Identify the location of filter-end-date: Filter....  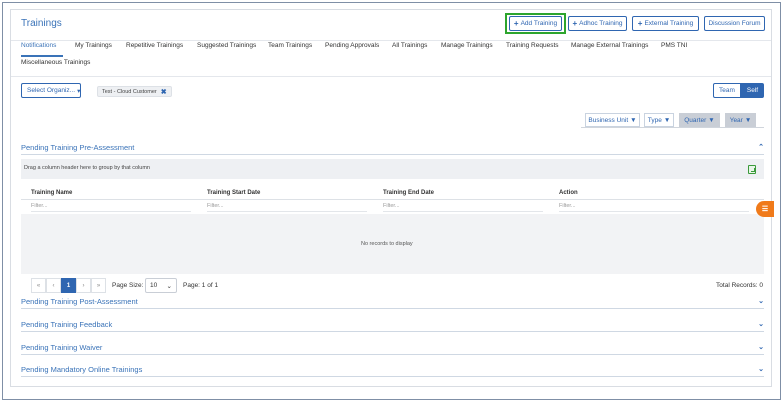
(391, 206).